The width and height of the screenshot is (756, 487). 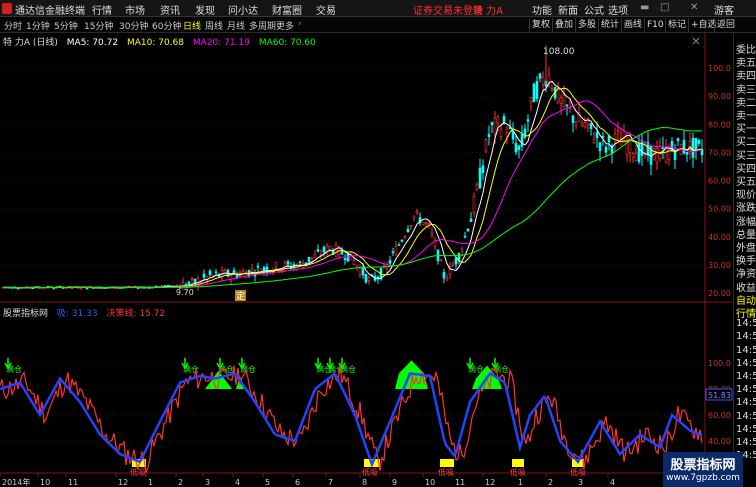 What do you see at coordinates (180, 482) in the screenshot?
I see `x-tick-label: 2` at bounding box center [180, 482].